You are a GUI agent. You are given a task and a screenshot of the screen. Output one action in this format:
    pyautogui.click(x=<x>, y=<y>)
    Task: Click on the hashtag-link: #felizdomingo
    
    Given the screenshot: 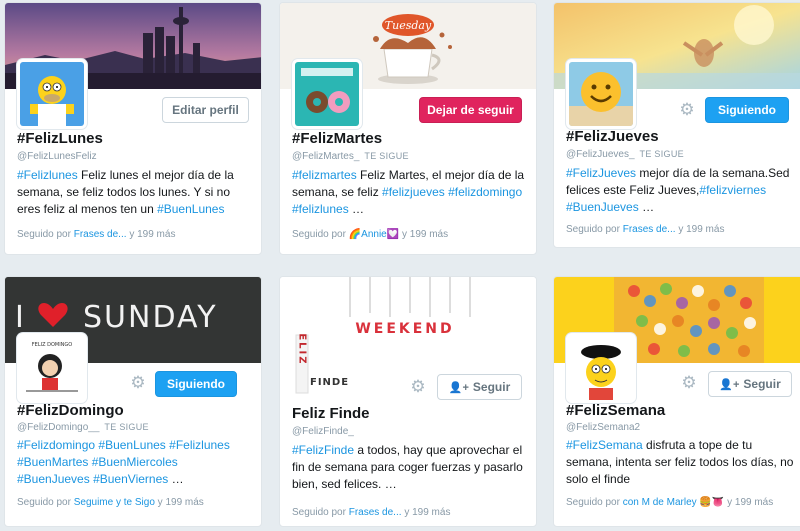 What is the action you would take?
    pyautogui.click(x=485, y=192)
    